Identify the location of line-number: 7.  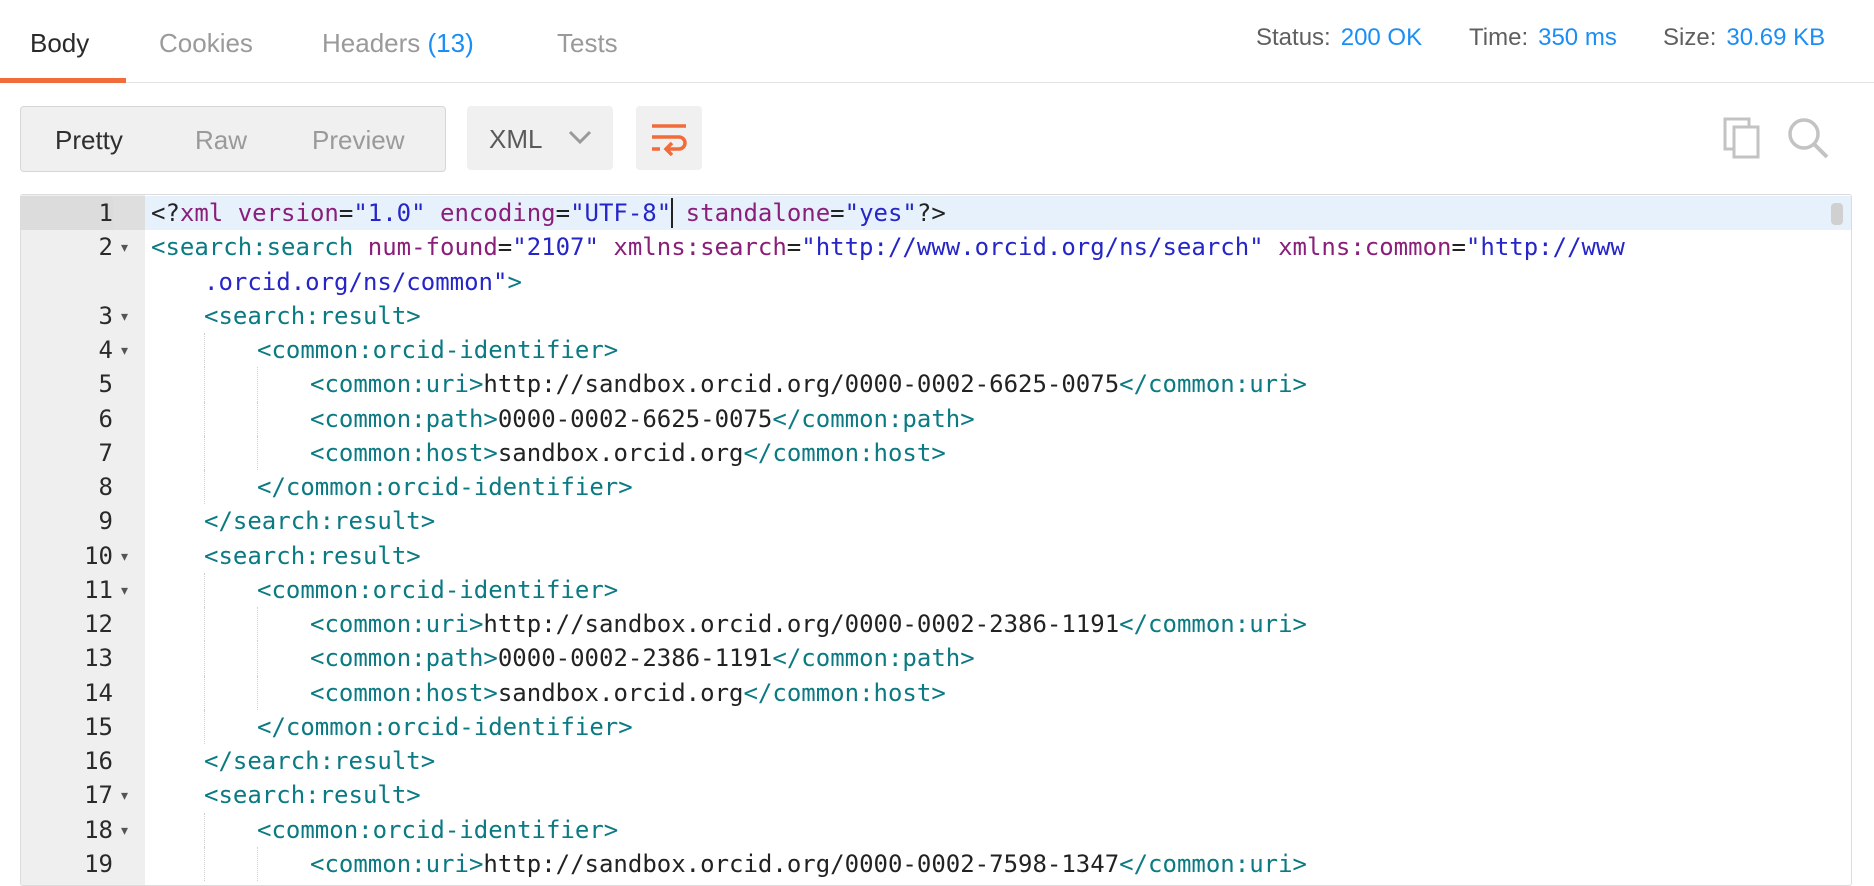
(105, 452).